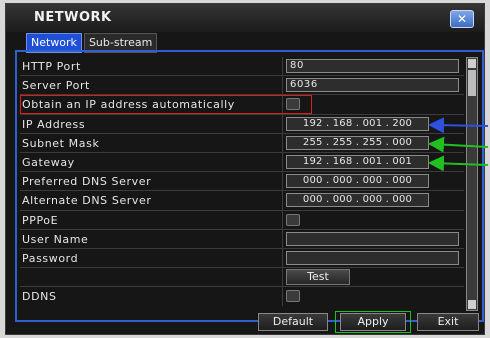  I want to click on subnet-mask-arrow, so click(458, 144).